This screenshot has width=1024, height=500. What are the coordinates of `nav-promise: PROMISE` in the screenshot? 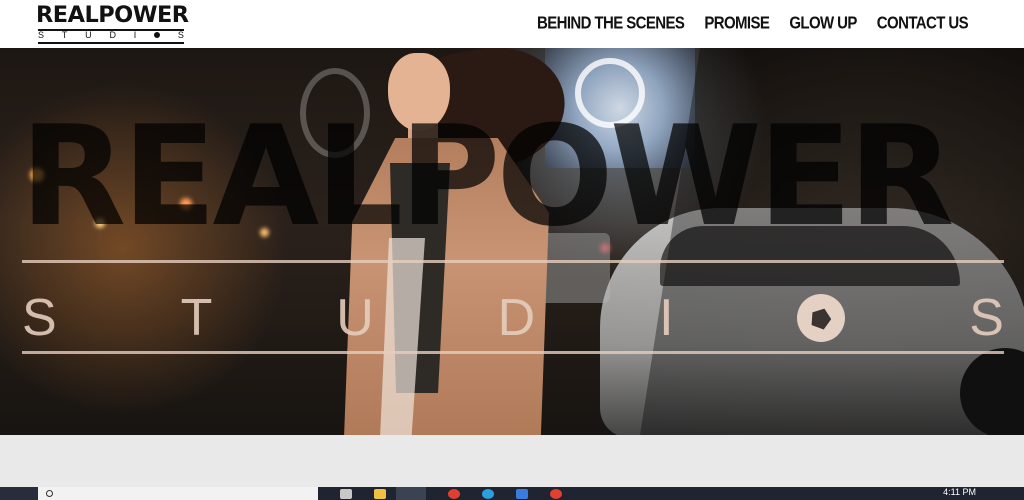 It's located at (737, 24).